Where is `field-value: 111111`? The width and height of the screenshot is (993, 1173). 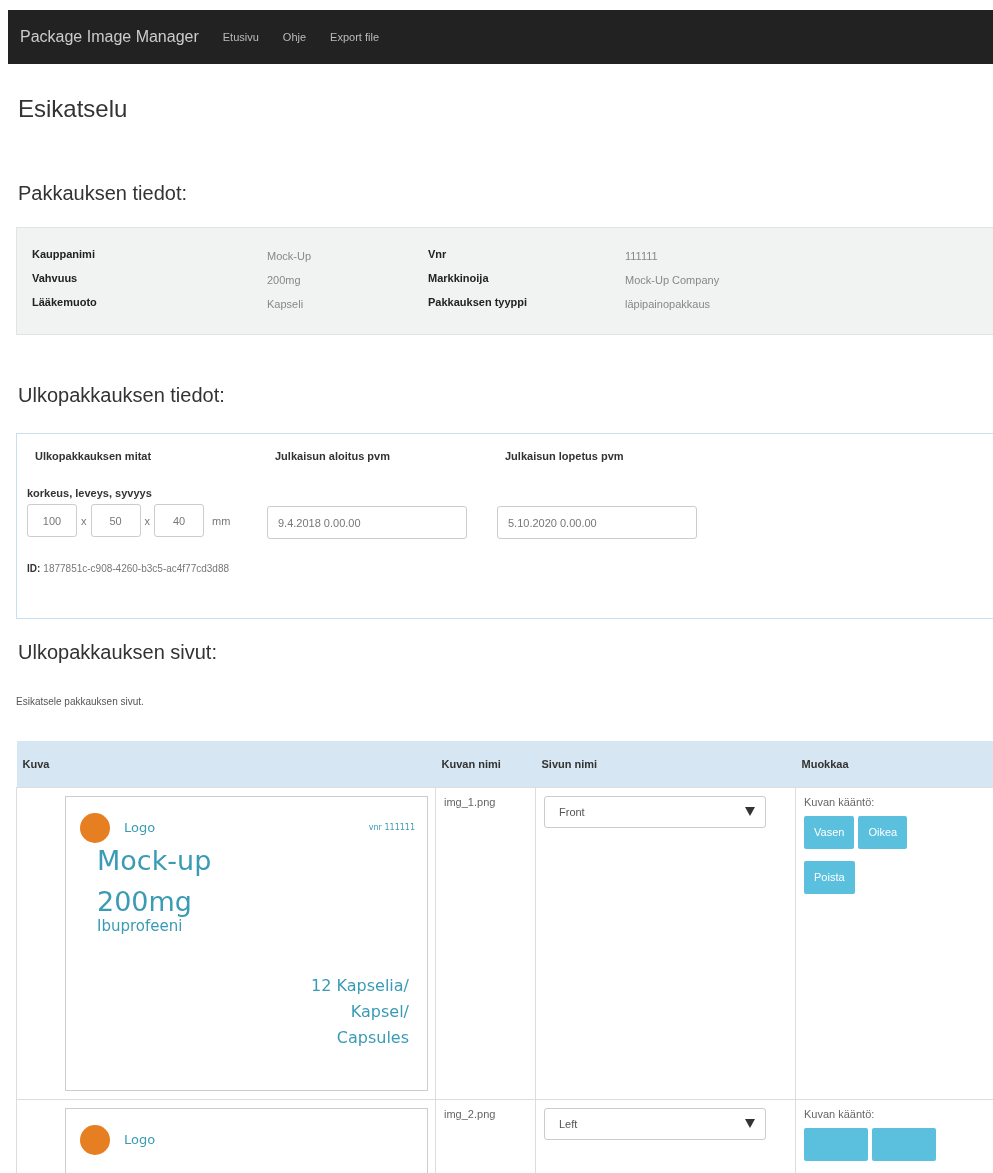 field-value: 111111 is located at coordinates (642, 256).